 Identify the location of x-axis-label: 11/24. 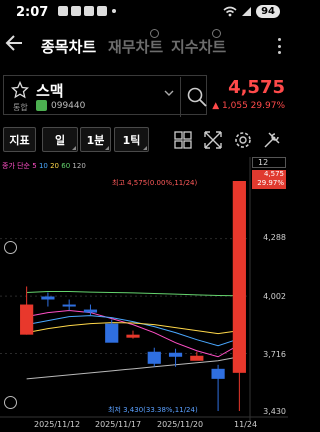
(246, 424).